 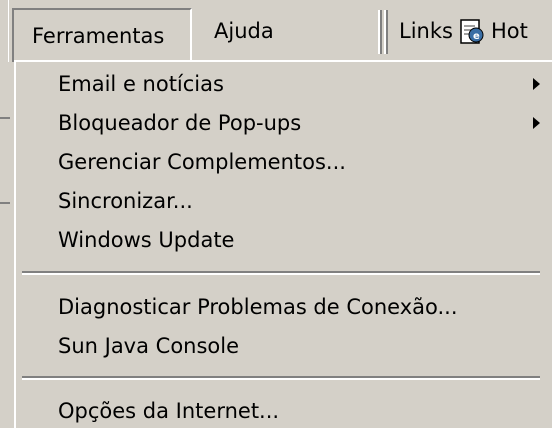 I want to click on menu-tools: Ferramentas, so click(x=102, y=35).